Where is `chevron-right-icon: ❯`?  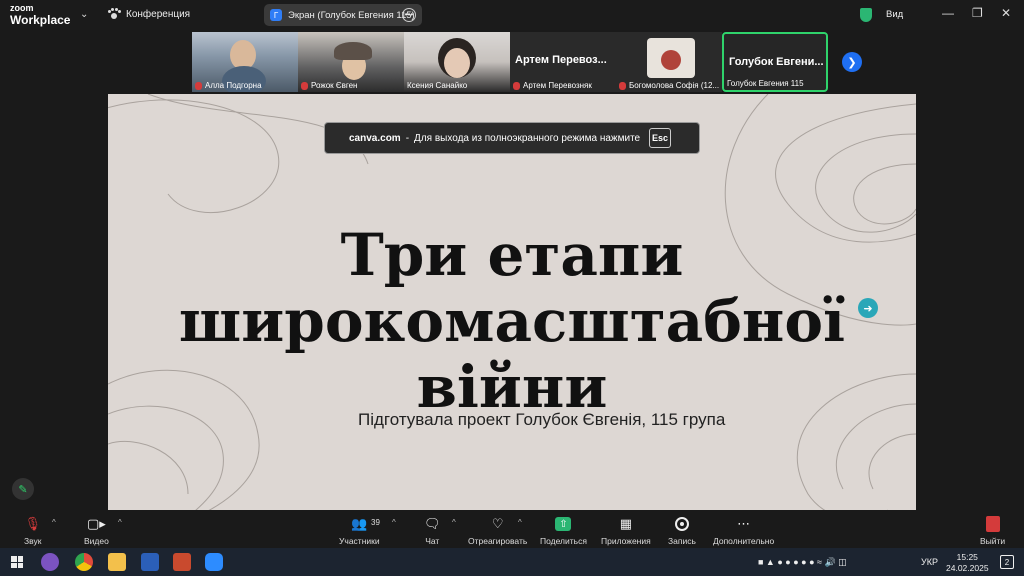
chevron-right-icon: ❯ is located at coordinates (852, 62).